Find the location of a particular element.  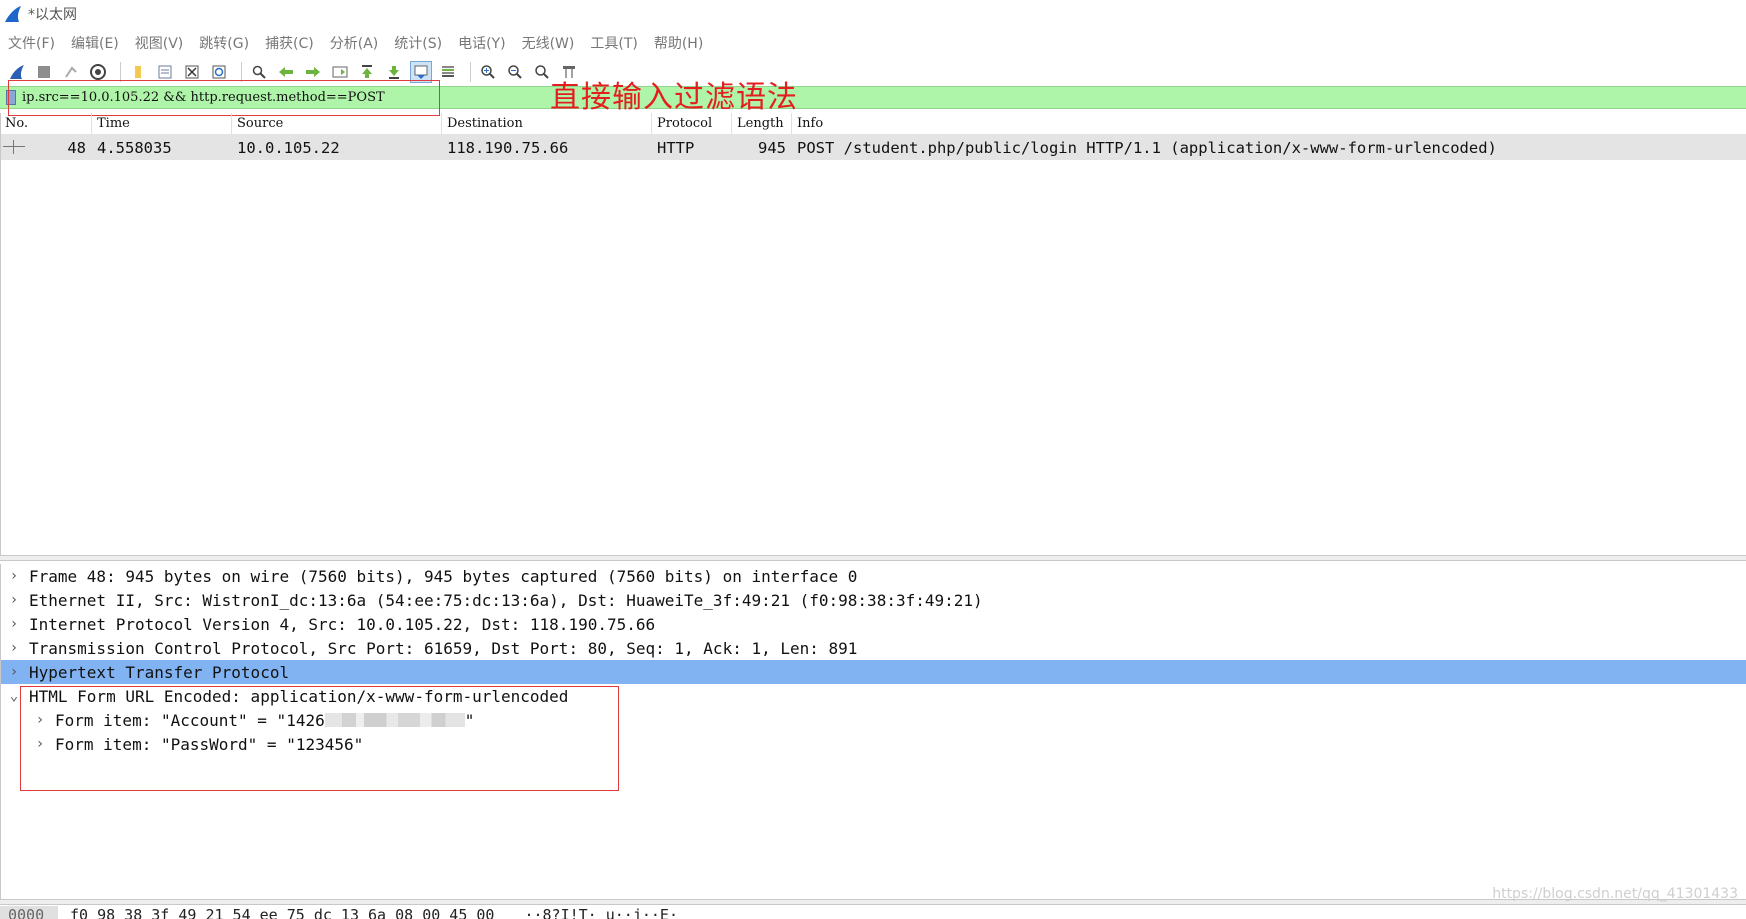

packet-source: 10.0.105.22 is located at coordinates (288, 147).